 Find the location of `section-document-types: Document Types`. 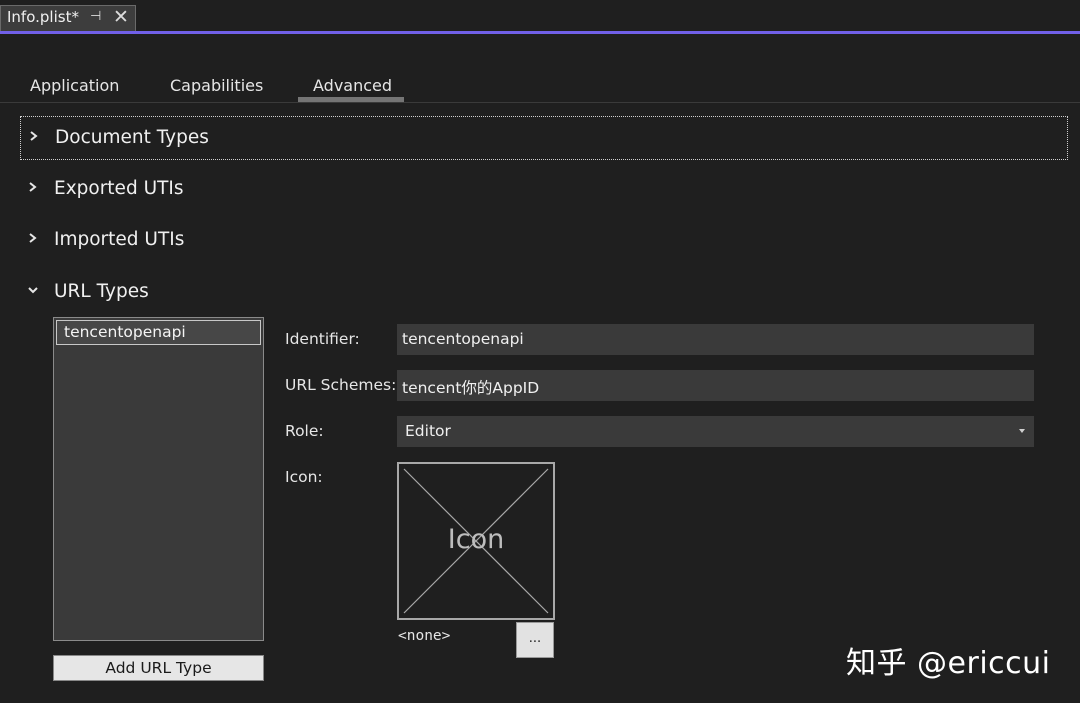

section-document-types: Document Types is located at coordinates (544, 138).